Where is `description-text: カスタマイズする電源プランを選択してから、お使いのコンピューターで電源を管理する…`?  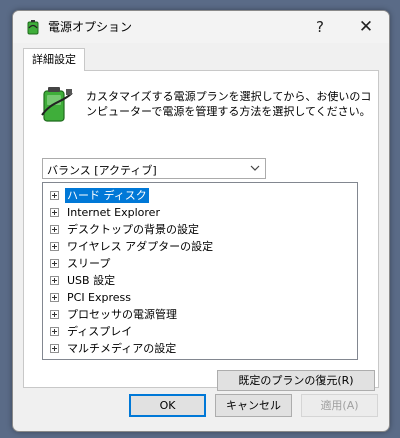 description-text: カスタマイズする電源プランを選択してから、お使いのコンピューターで電源を管理する… is located at coordinates (229, 104).